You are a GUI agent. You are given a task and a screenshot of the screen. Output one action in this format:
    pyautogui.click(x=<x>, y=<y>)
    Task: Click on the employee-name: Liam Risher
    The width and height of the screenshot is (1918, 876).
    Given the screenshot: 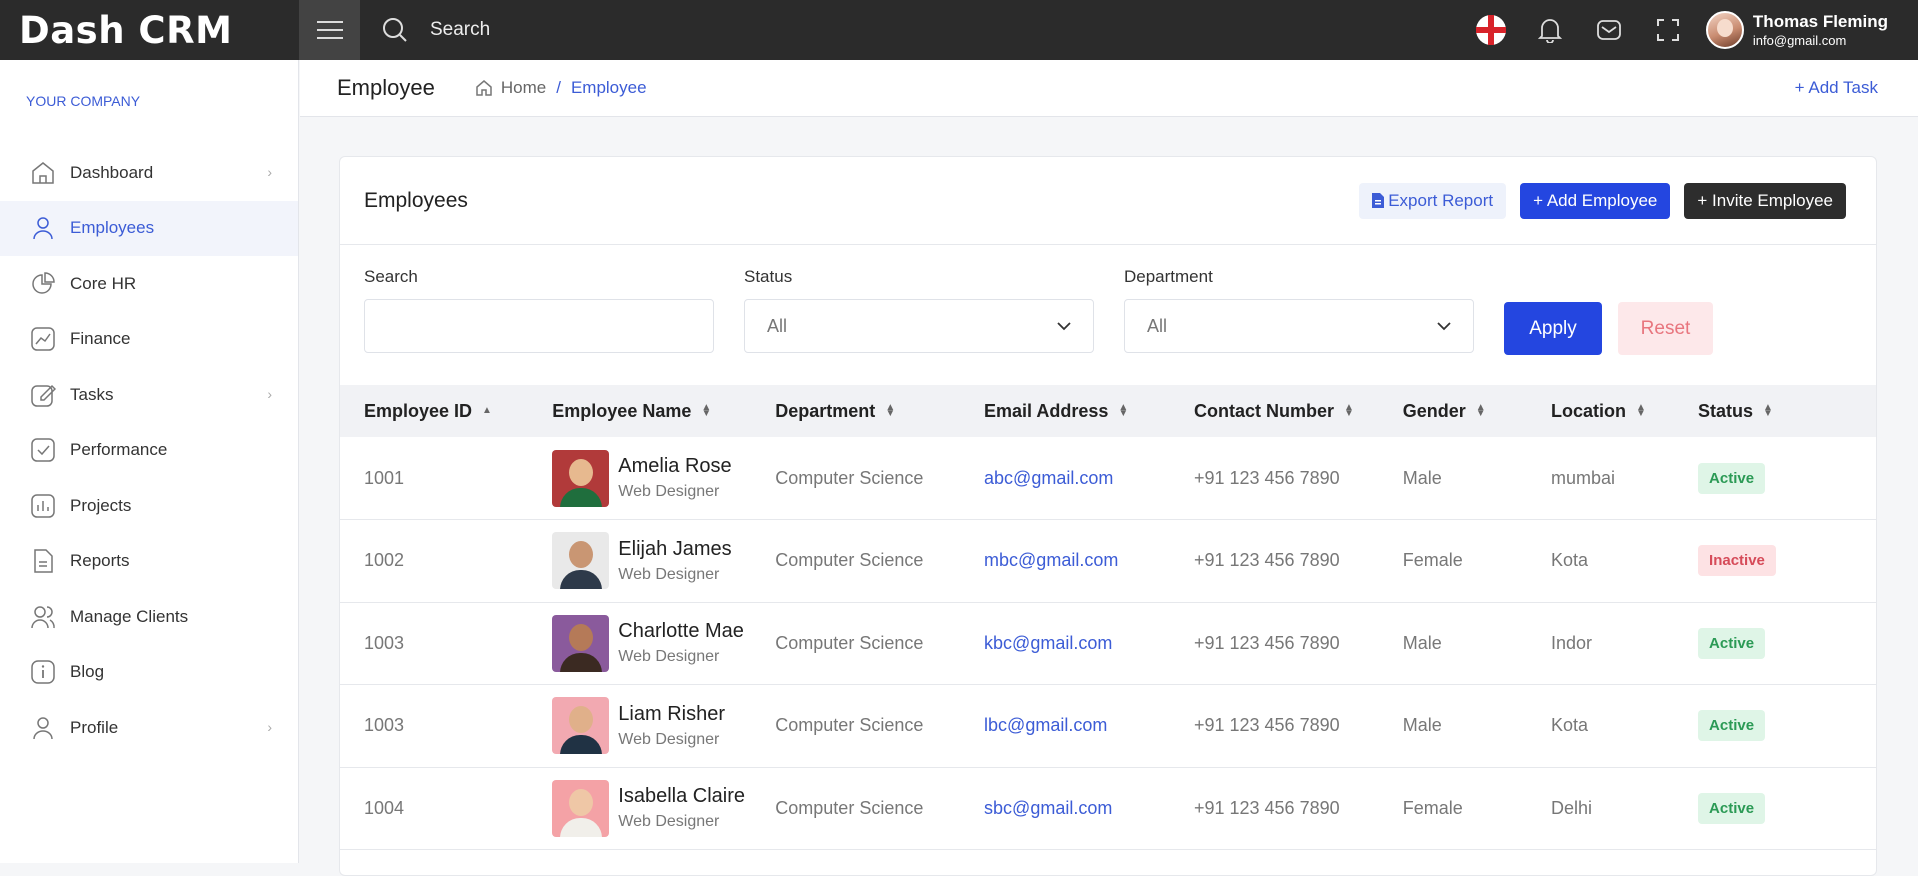 What is the action you would take?
    pyautogui.click(x=671, y=714)
    